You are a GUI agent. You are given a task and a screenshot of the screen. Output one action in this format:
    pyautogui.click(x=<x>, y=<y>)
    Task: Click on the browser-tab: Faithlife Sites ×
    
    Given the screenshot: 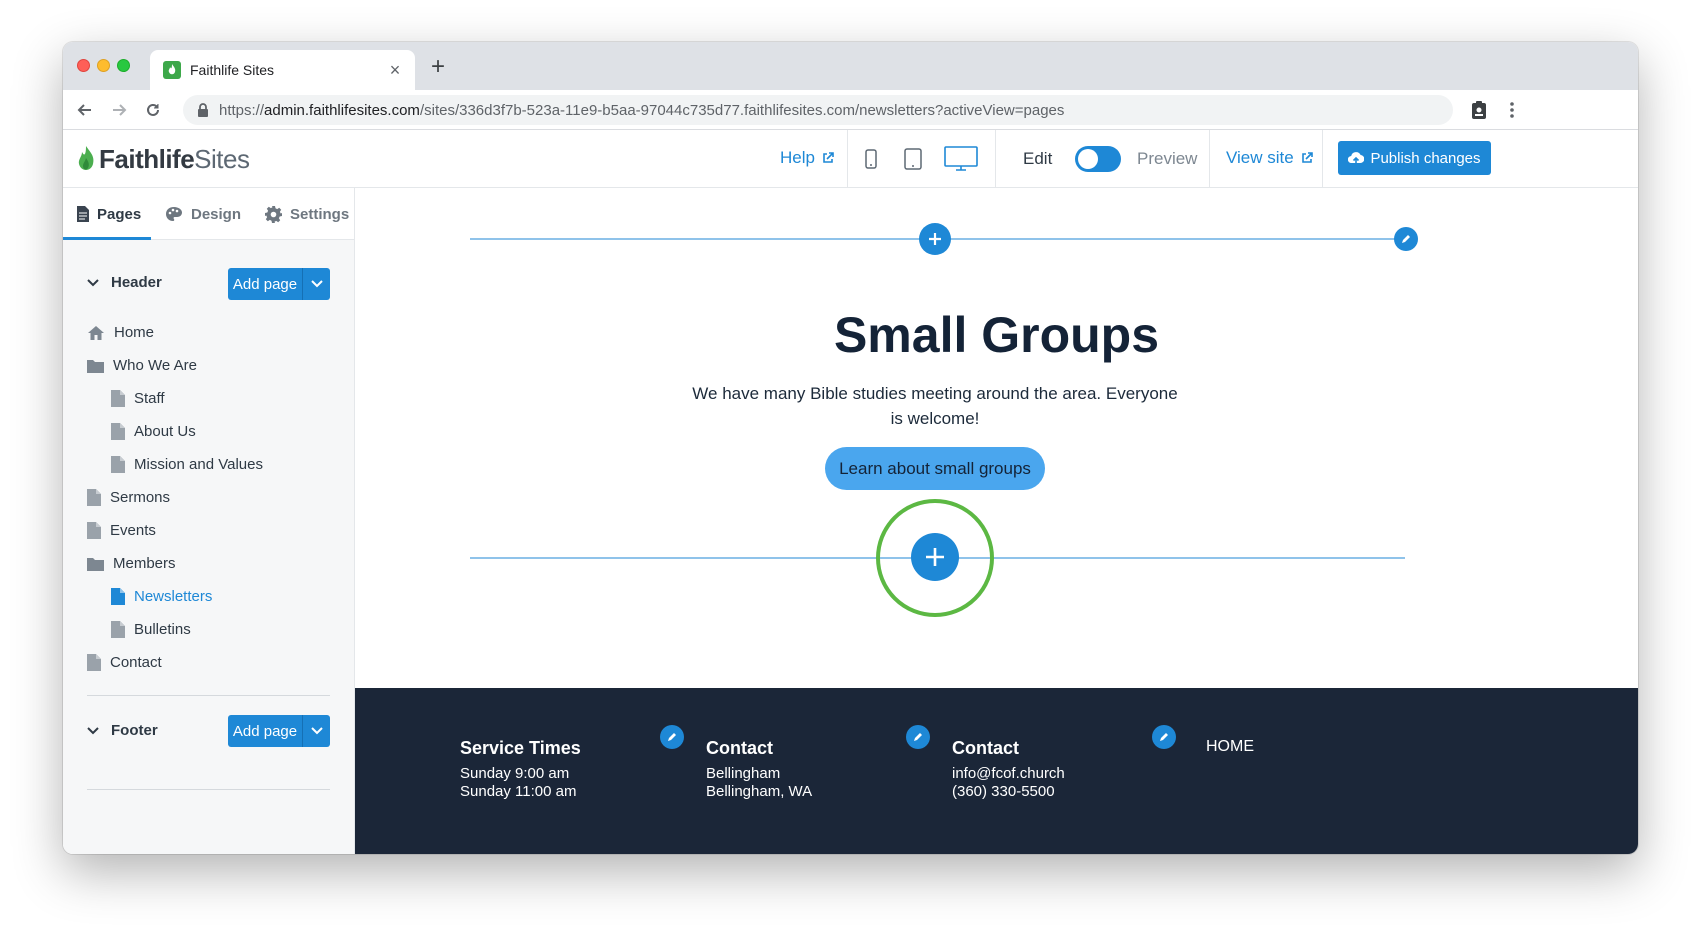 What is the action you would take?
    pyautogui.click(x=282, y=70)
    